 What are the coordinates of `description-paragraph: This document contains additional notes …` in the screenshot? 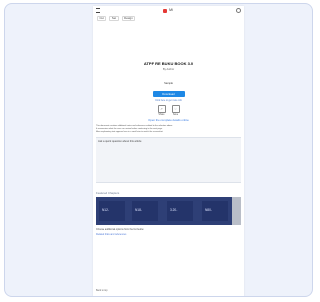 It's located at (168, 129).